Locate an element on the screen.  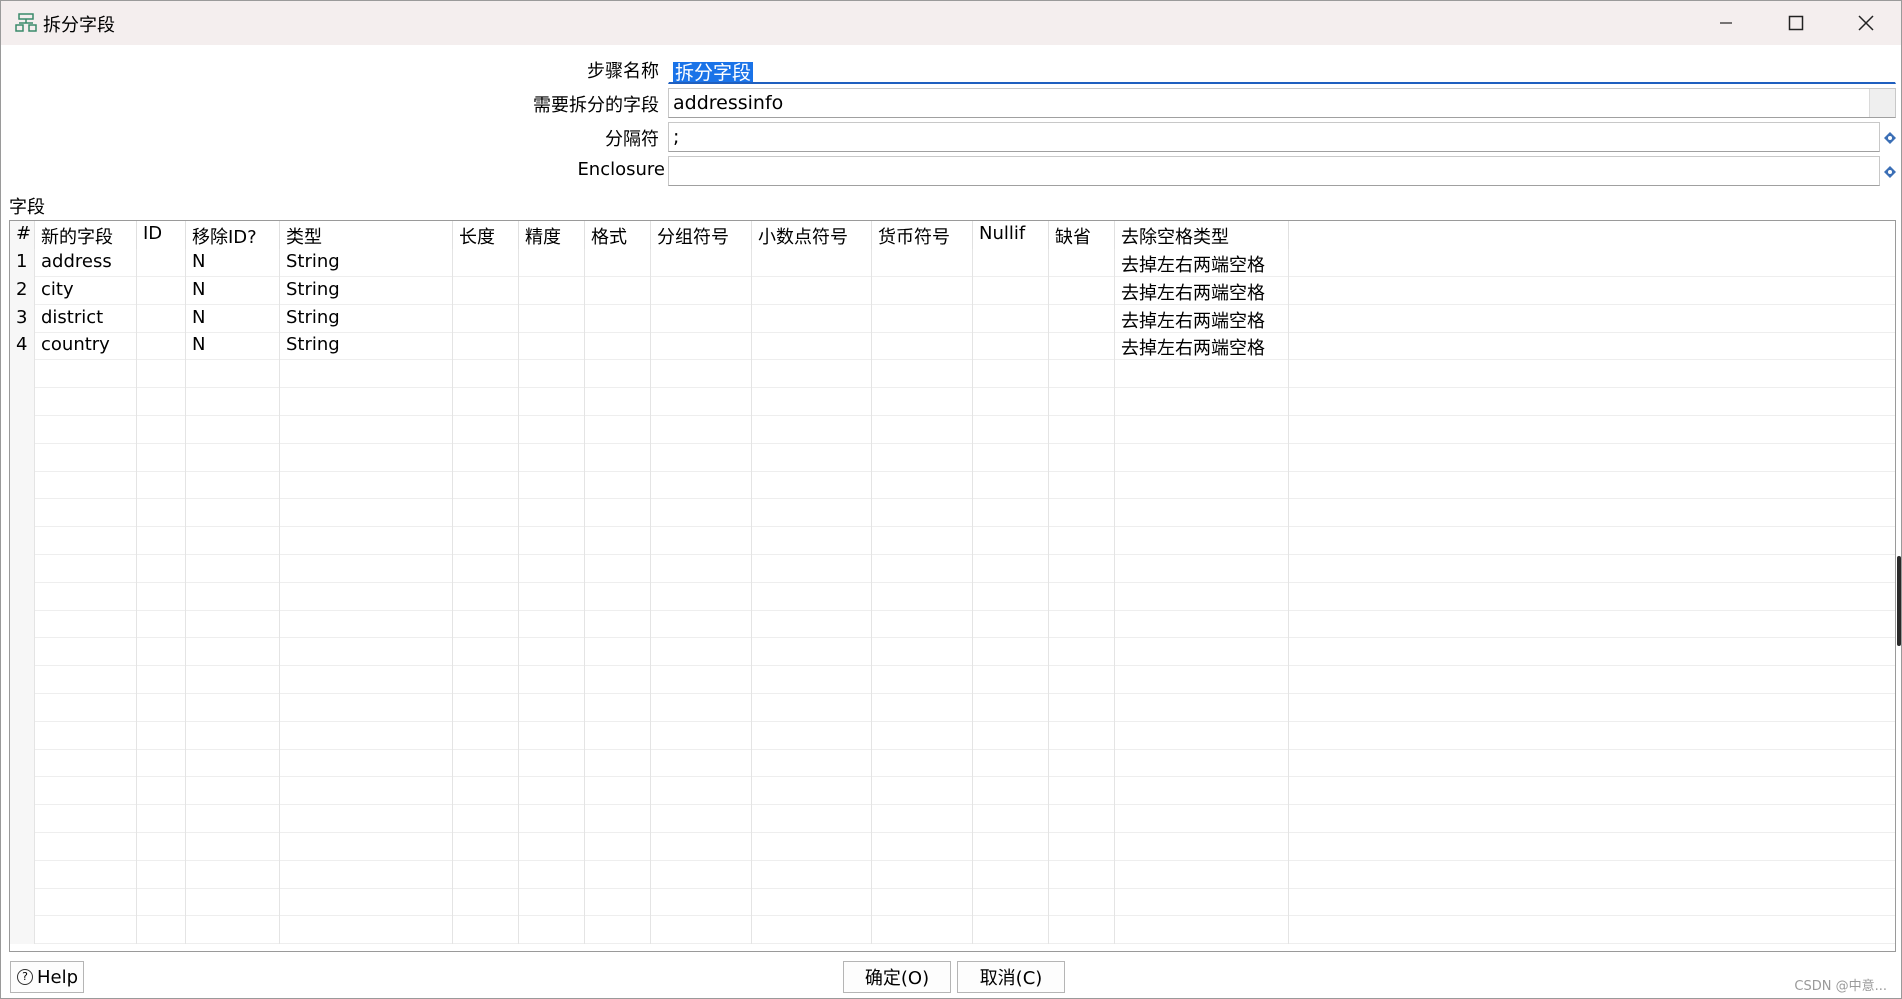
delimiter-input: ; is located at coordinates (1274, 137).